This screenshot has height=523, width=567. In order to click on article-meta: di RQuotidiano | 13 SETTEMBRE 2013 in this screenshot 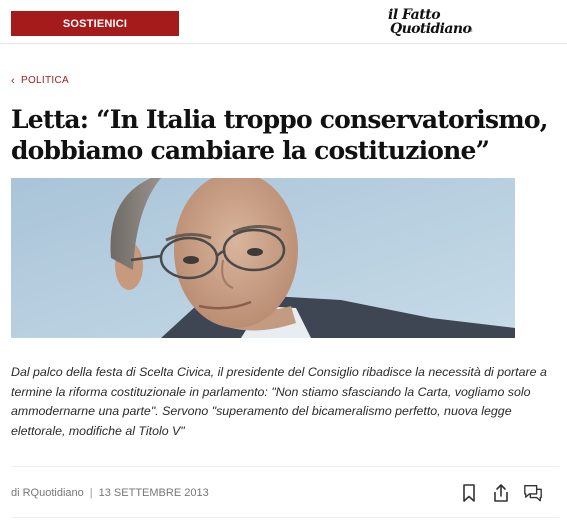, I will do `click(110, 493)`.